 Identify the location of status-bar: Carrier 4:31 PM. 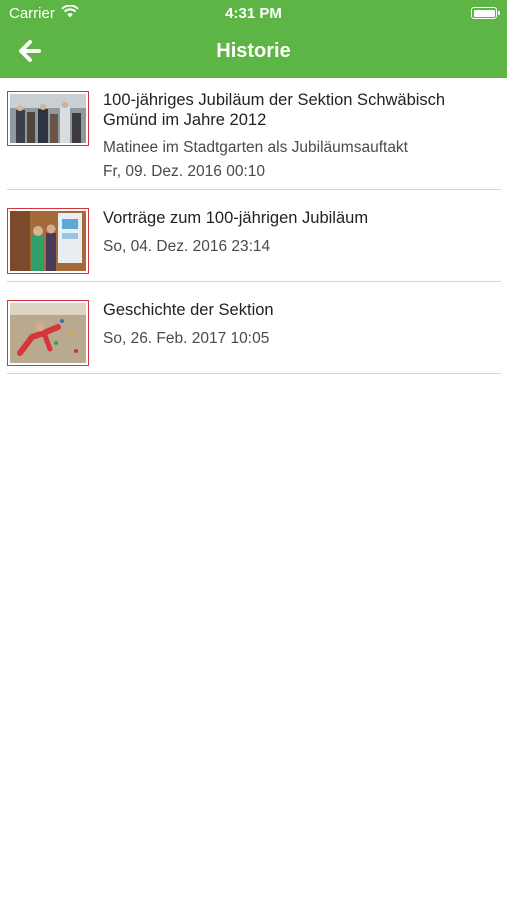
(253, 13).